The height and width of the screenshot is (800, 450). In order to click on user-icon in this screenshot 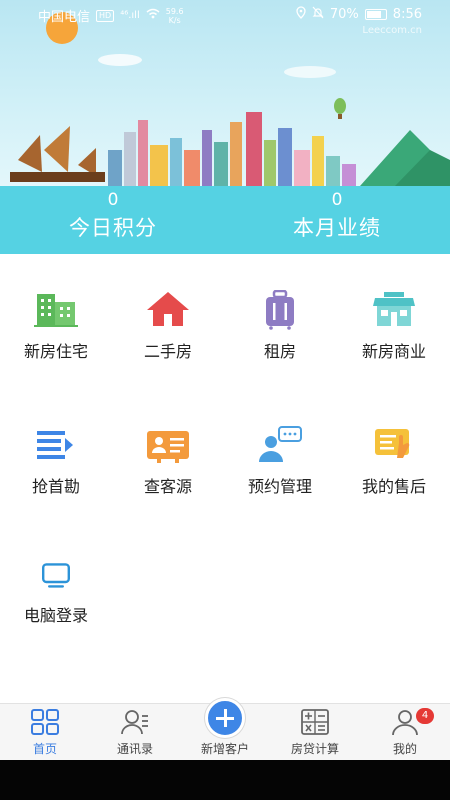, I will do `click(405, 723)`.